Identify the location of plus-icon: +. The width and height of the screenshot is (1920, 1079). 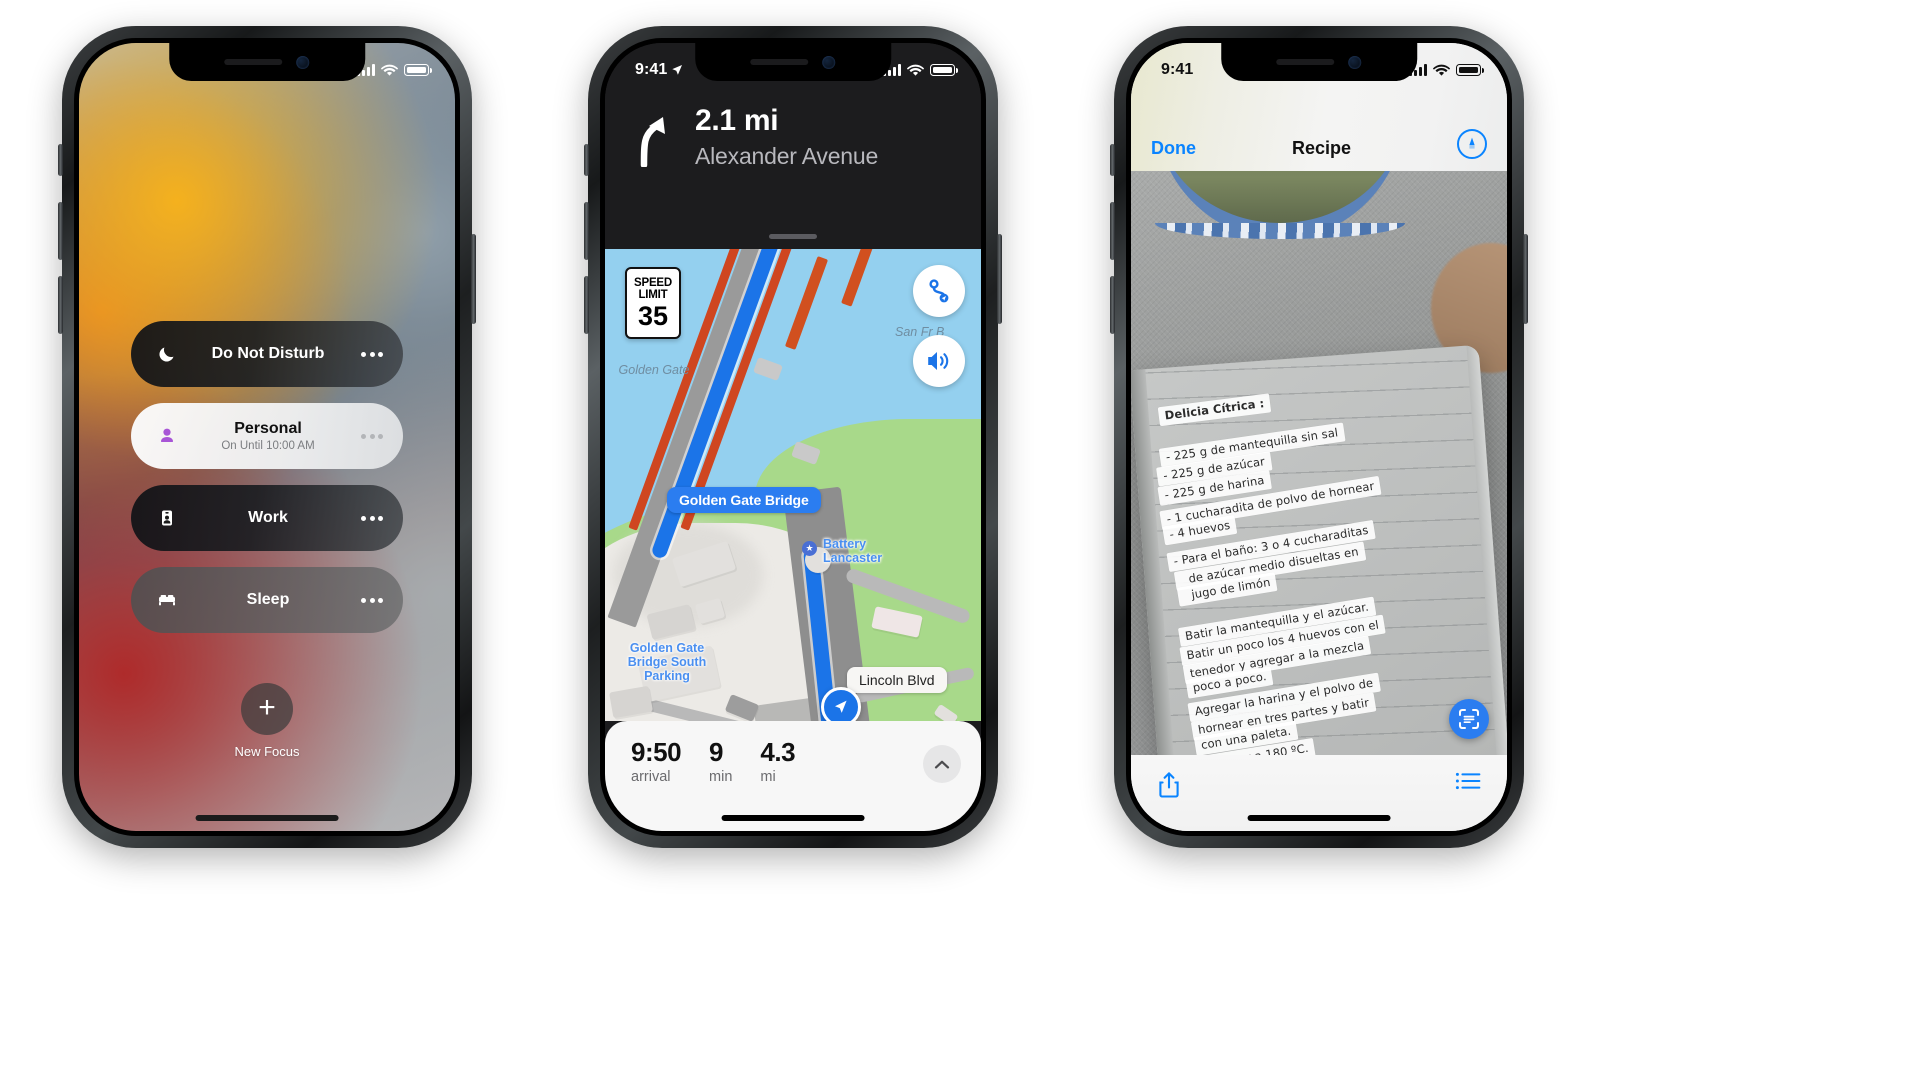
(267, 709).